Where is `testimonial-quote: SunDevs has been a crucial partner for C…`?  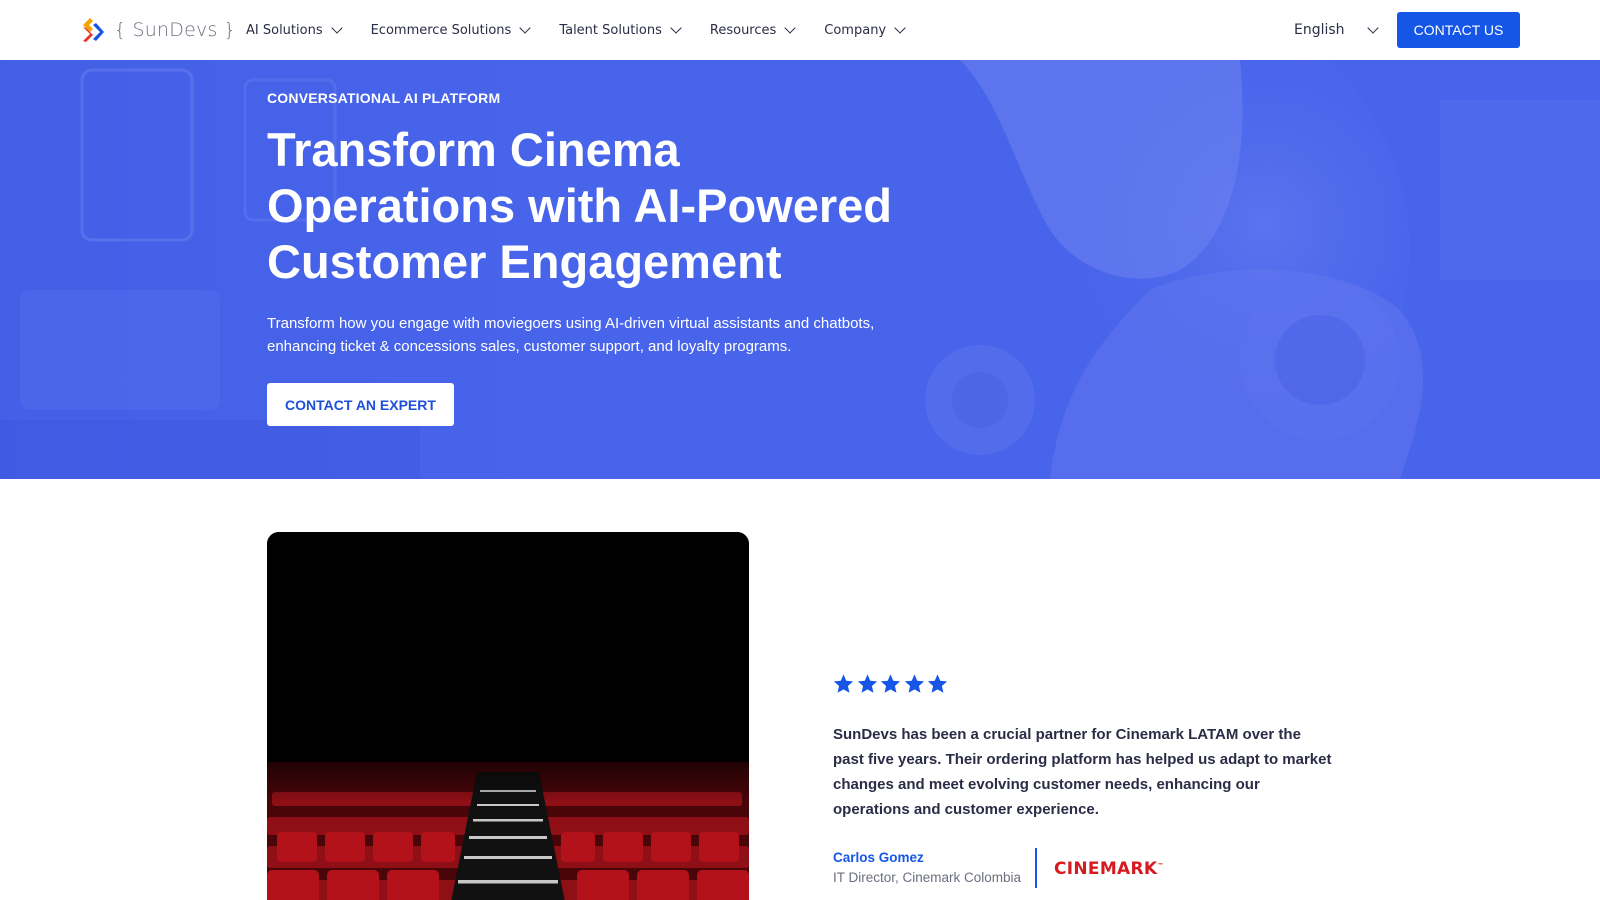 testimonial-quote: SunDevs has been a crucial partner for C… is located at coordinates (1093, 772).